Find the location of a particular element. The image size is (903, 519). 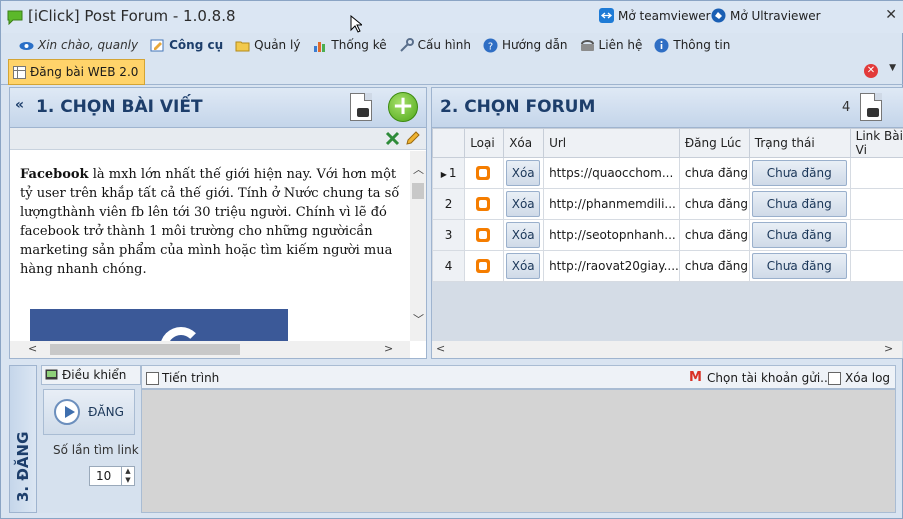

control-tab: Điều khiển is located at coordinates (91, 375).